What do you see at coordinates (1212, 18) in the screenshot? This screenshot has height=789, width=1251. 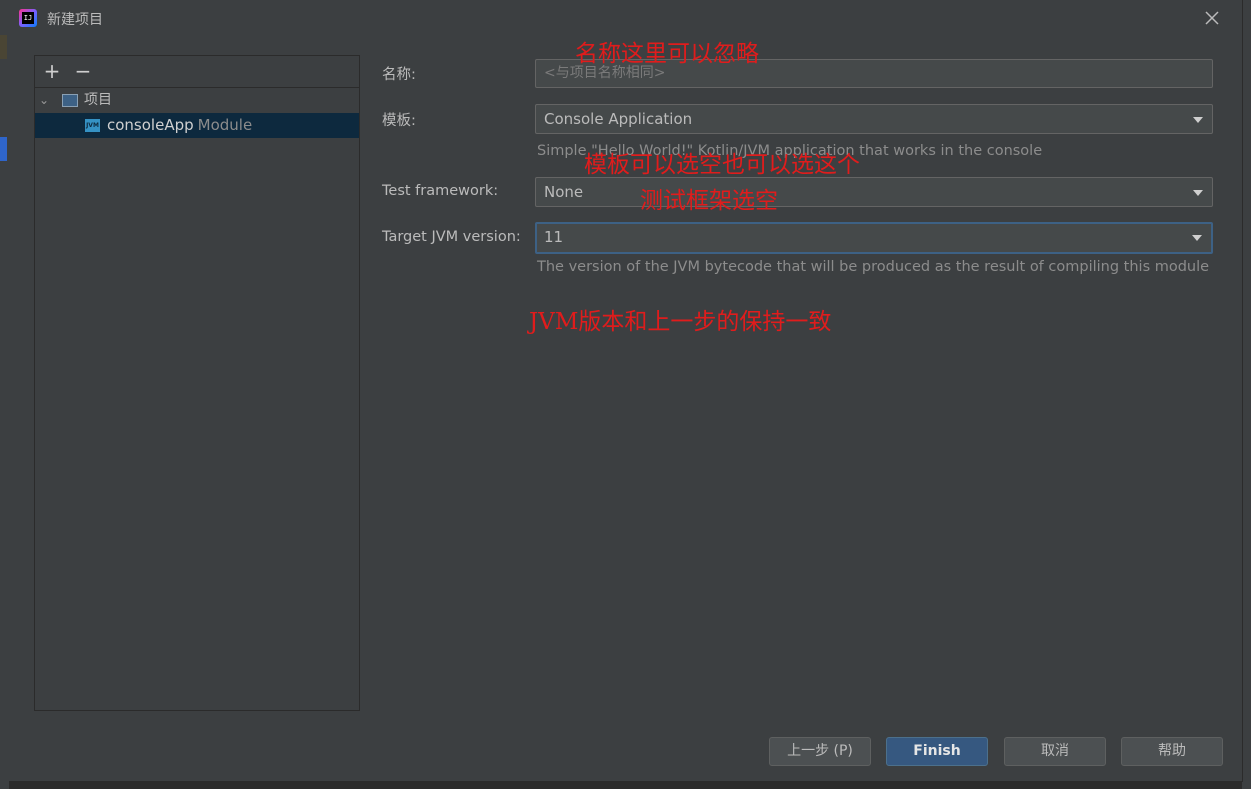 I see `close-icon` at bounding box center [1212, 18].